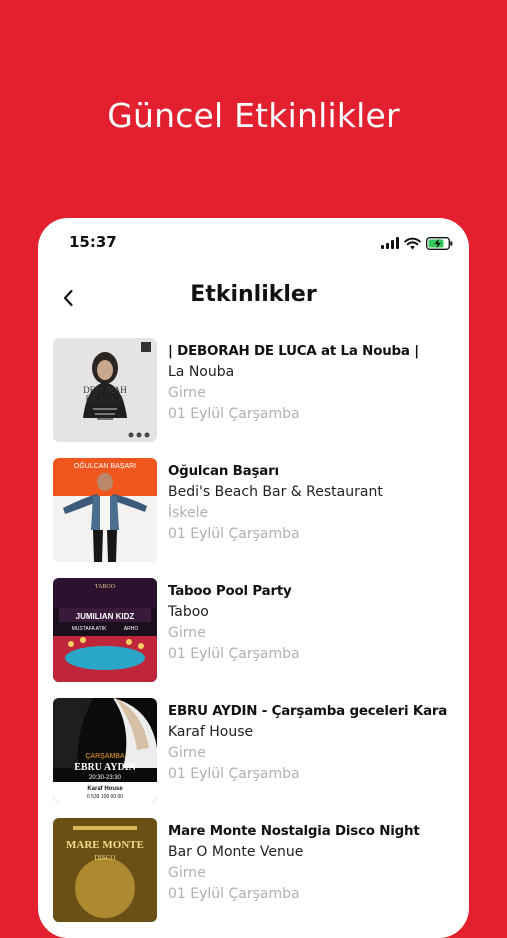 The height and width of the screenshot is (938, 507). Describe the element at coordinates (131, 629) in the screenshot. I see `poster-text: ARHO` at that location.